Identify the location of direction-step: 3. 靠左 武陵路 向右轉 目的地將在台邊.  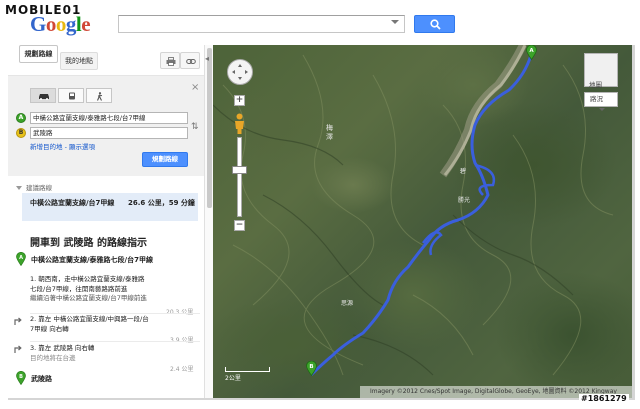
(115, 353).